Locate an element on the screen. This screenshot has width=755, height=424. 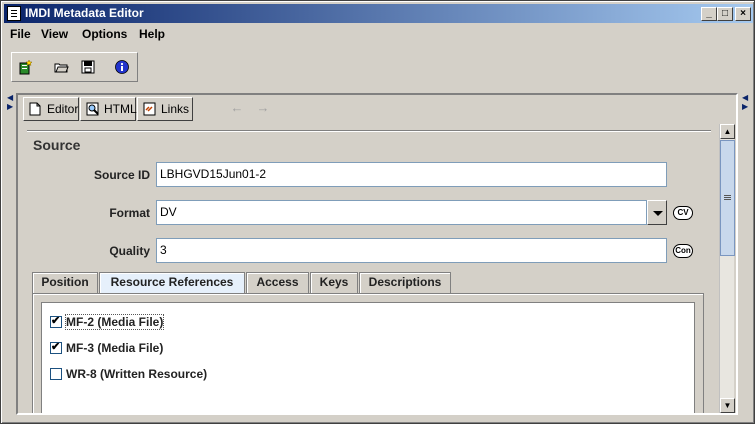
format-cv-badge: CV is located at coordinates (683, 213).